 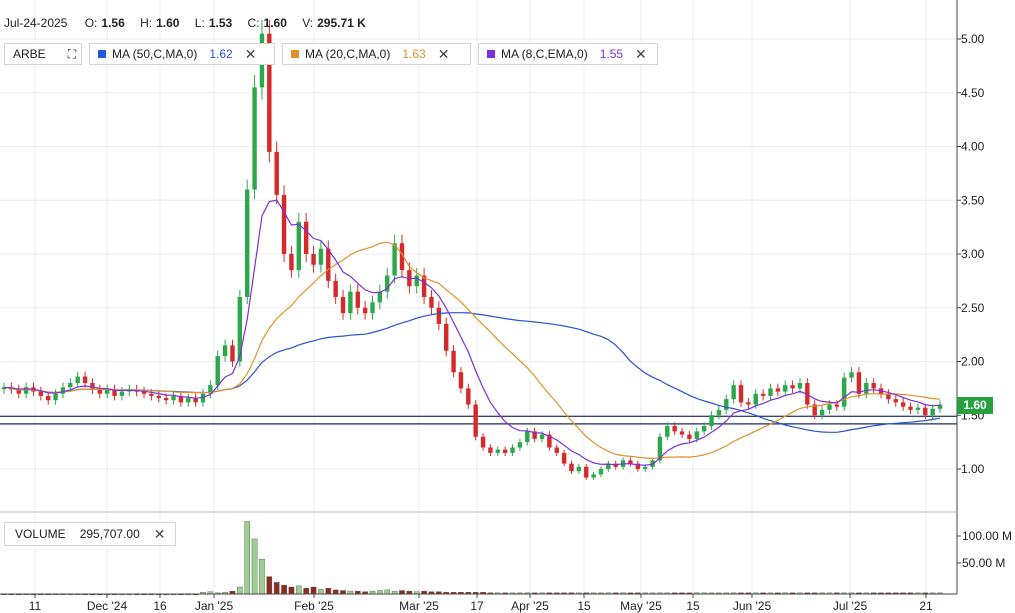 What do you see at coordinates (975, 405) in the screenshot?
I see `last-price-tag: 1.60` at bounding box center [975, 405].